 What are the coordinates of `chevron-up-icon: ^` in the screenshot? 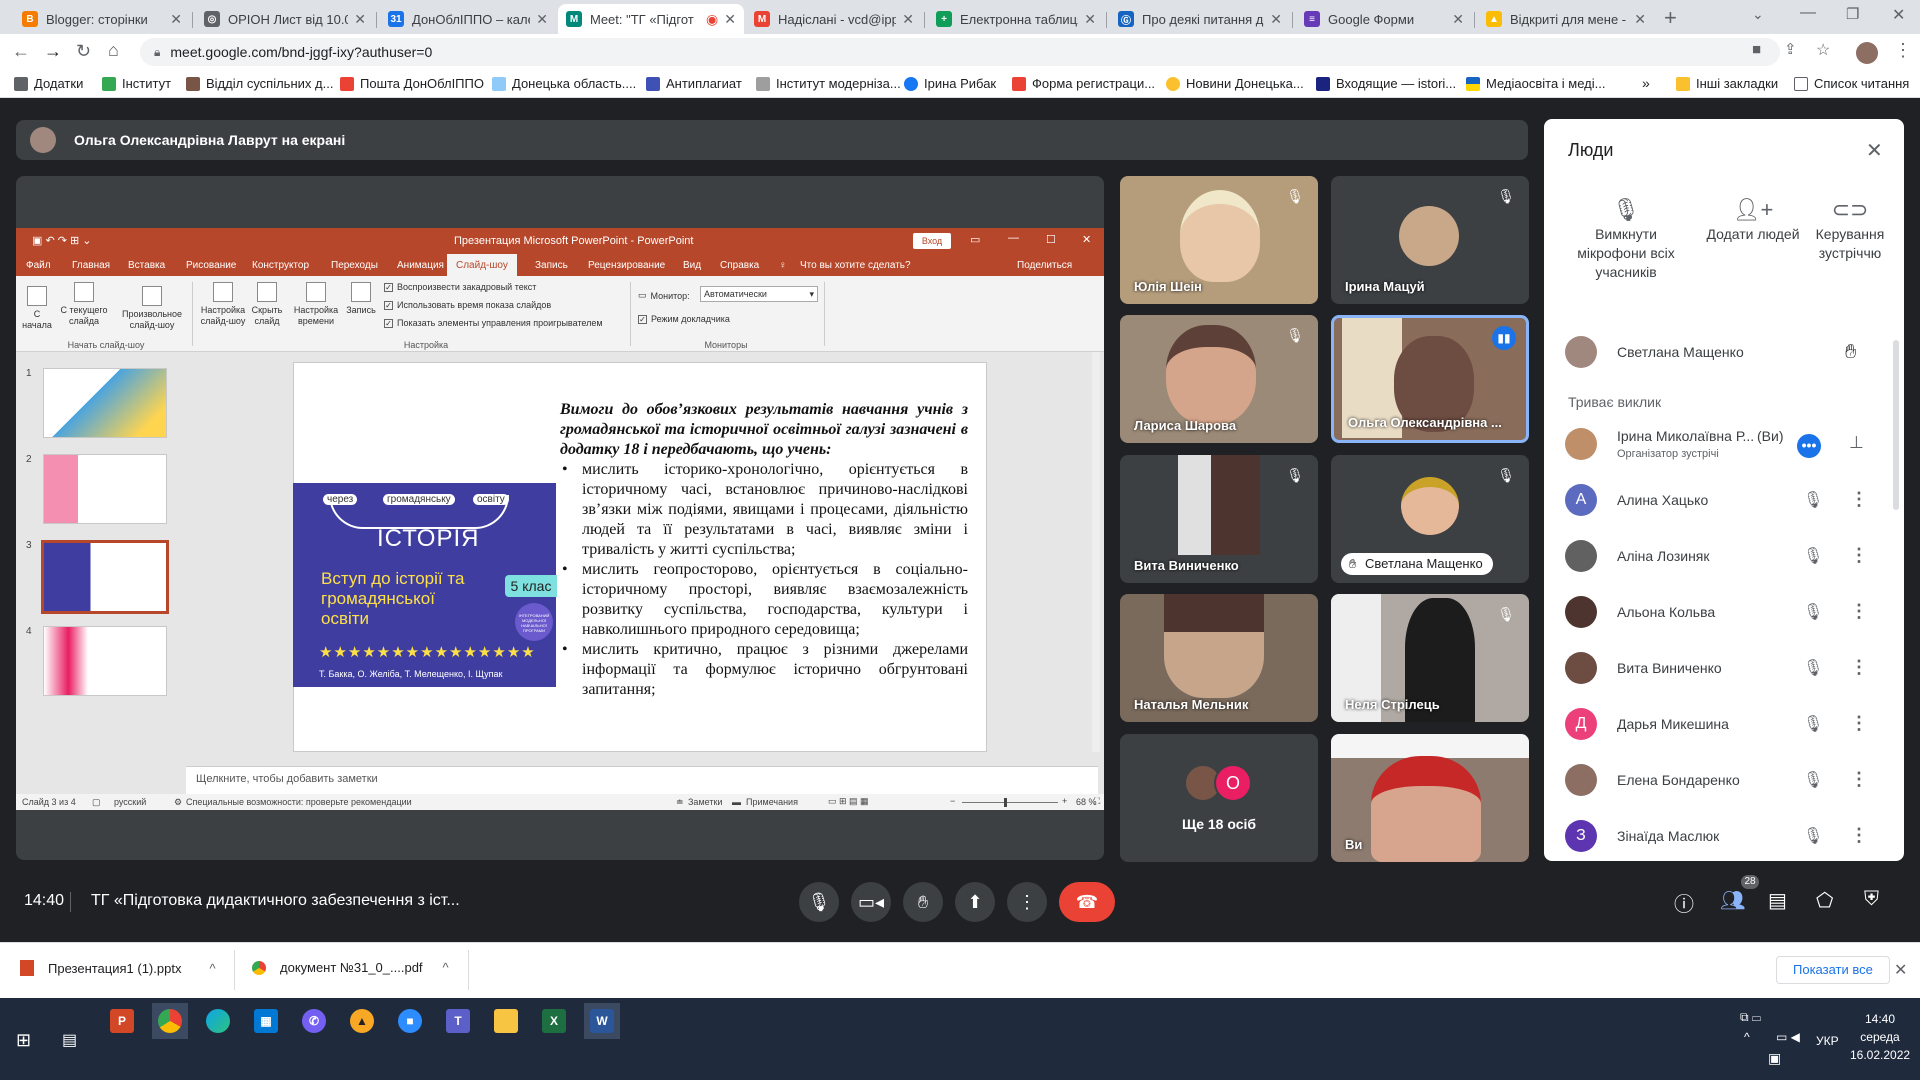 It's located at (212, 968).